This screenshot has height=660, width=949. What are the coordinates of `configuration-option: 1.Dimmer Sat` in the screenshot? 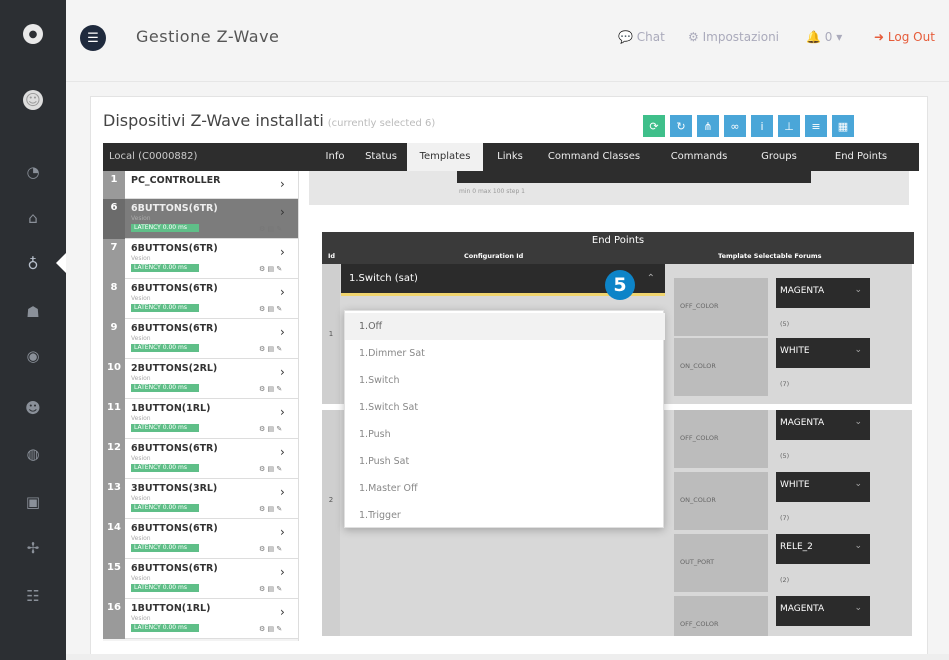 It's located at (505, 353).